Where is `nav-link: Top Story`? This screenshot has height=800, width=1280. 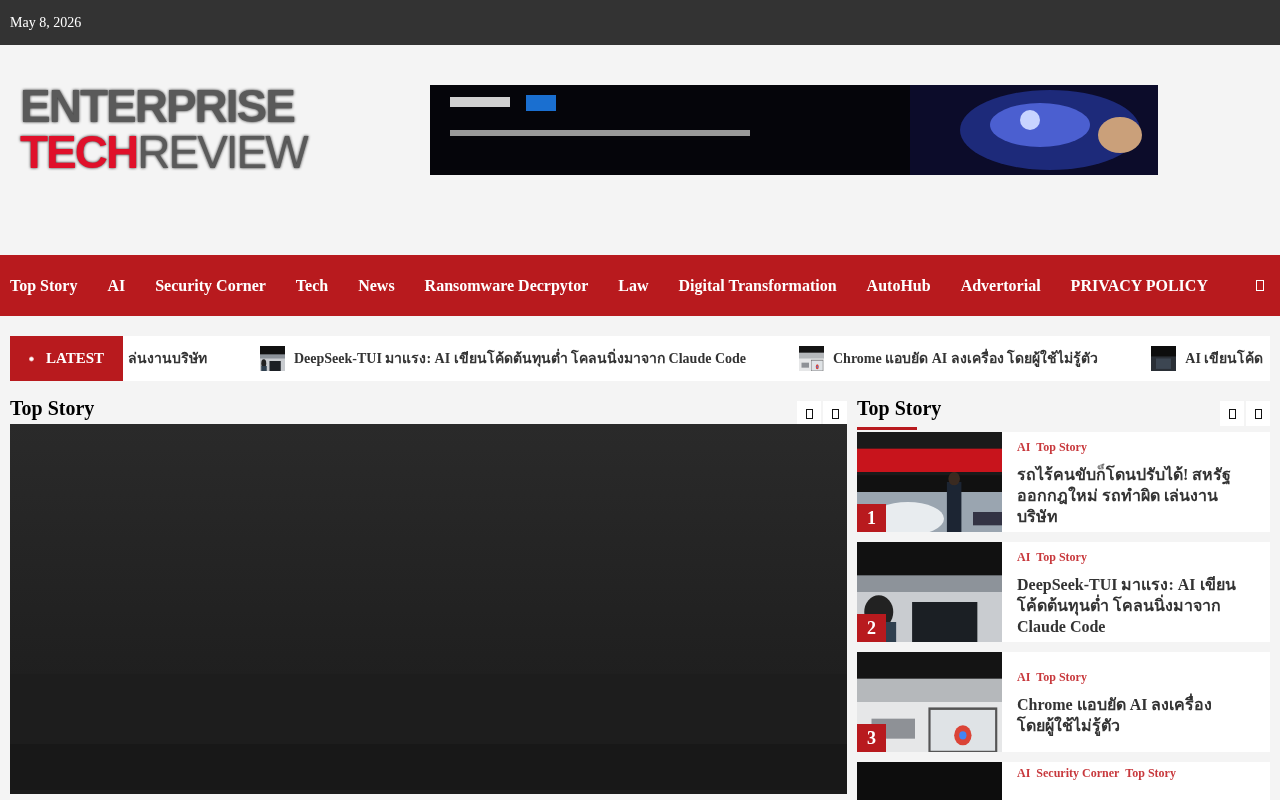
nav-link: Top Story is located at coordinates (44, 285).